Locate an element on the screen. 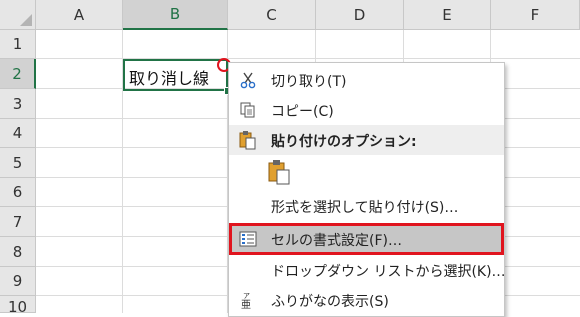 The width and height of the screenshot is (580, 317). copy-icon is located at coordinates (248, 110).